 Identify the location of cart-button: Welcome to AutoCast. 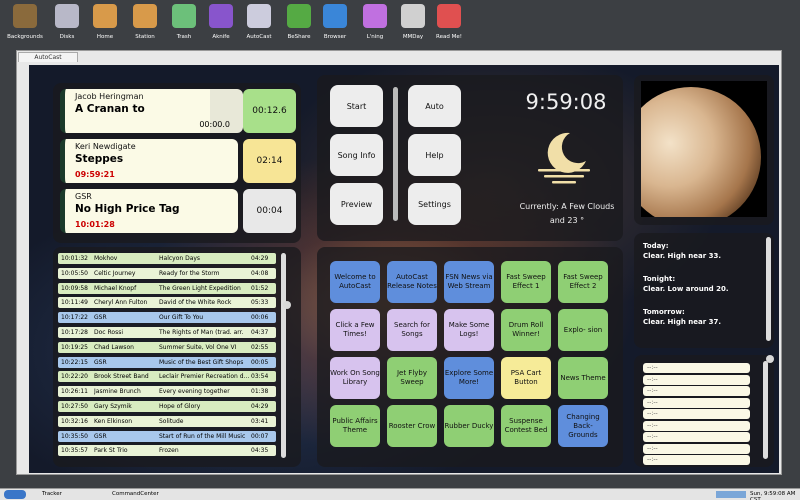
(355, 282).